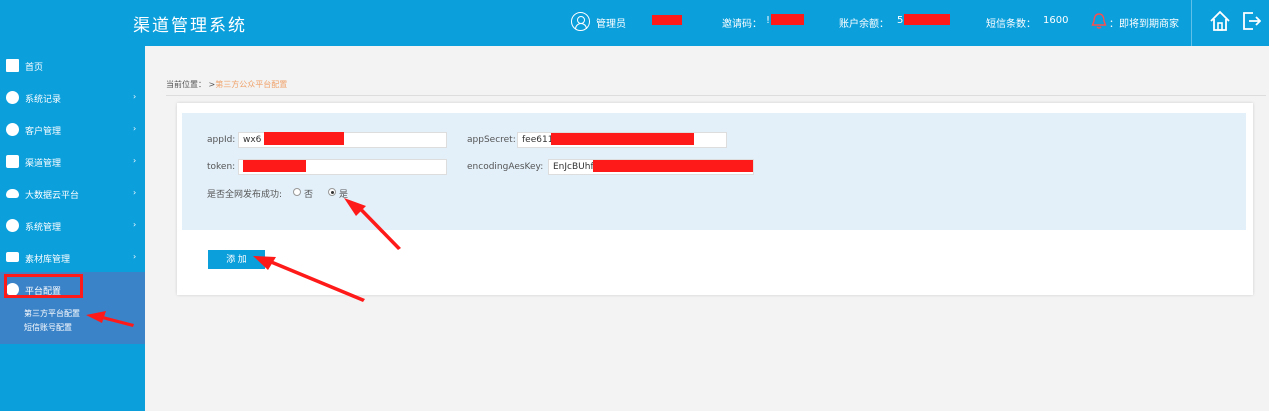 This screenshot has width=1269, height=411. I want to click on arrow-to-add-button, so click(309, 279).